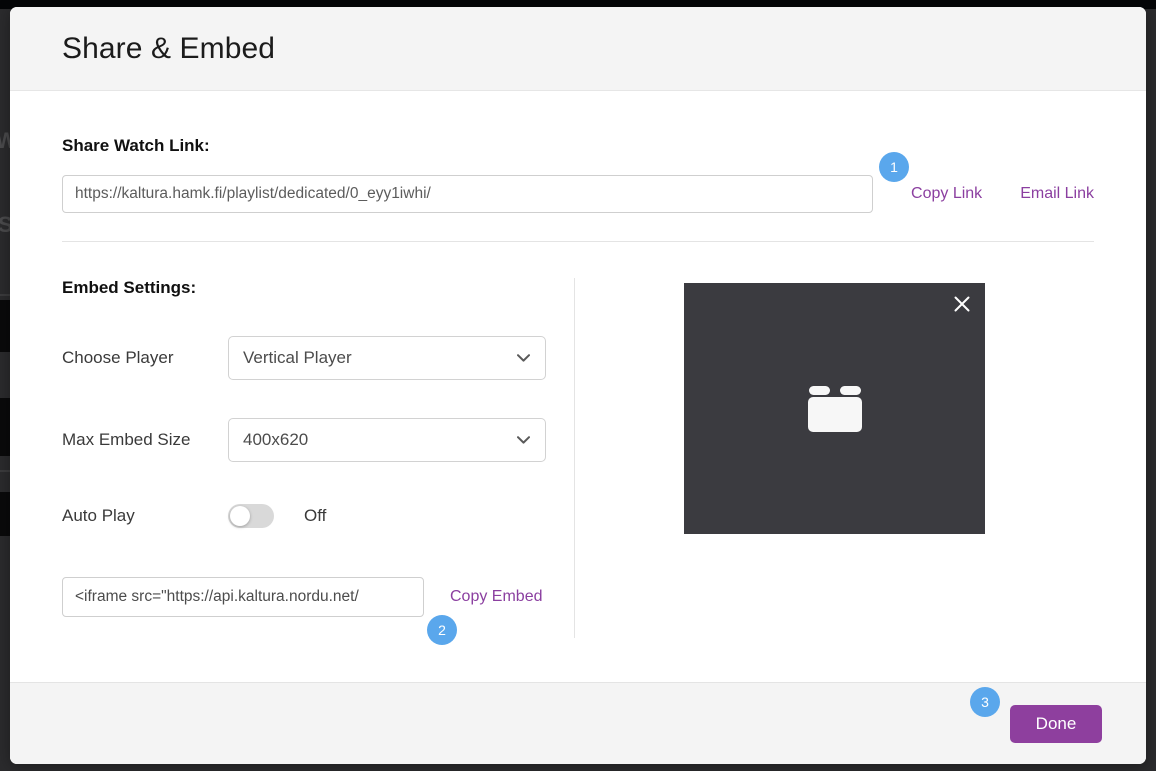 The height and width of the screenshot is (771, 1156). What do you see at coordinates (129, 287) in the screenshot?
I see `embed-settings-label: Embed Settings:` at bounding box center [129, 287].